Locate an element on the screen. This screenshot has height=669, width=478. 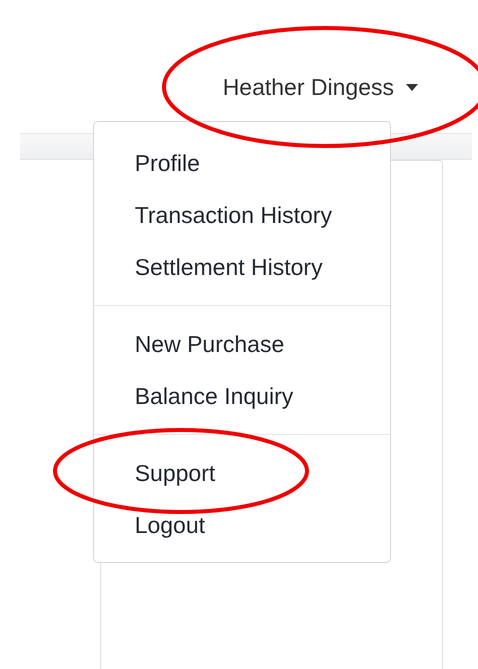
menu-item: Support is located at coordinates (242, 473).